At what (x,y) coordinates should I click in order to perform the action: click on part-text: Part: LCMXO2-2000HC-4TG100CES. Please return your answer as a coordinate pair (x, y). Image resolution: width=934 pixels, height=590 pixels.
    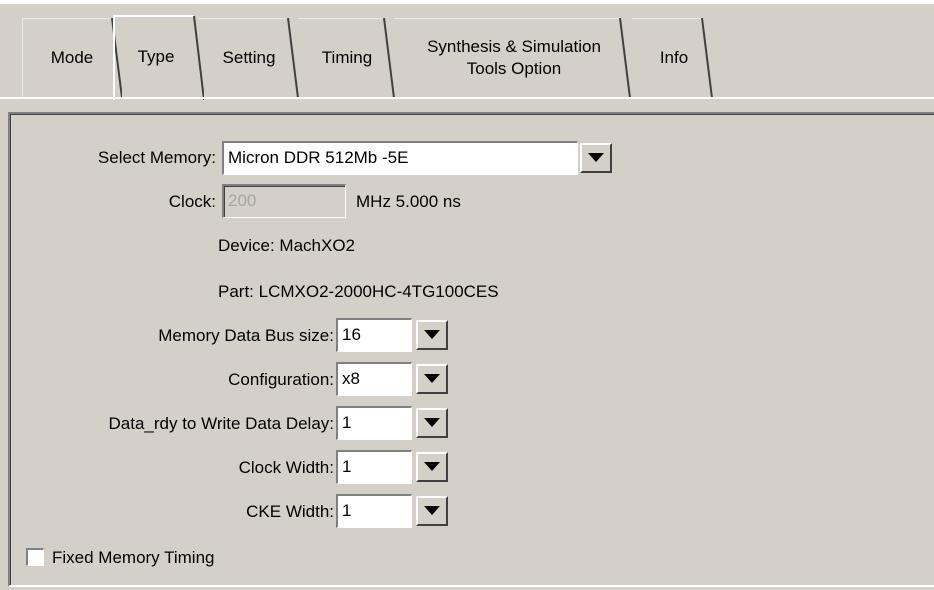
    Looking at the image, I should click on (358, 291).